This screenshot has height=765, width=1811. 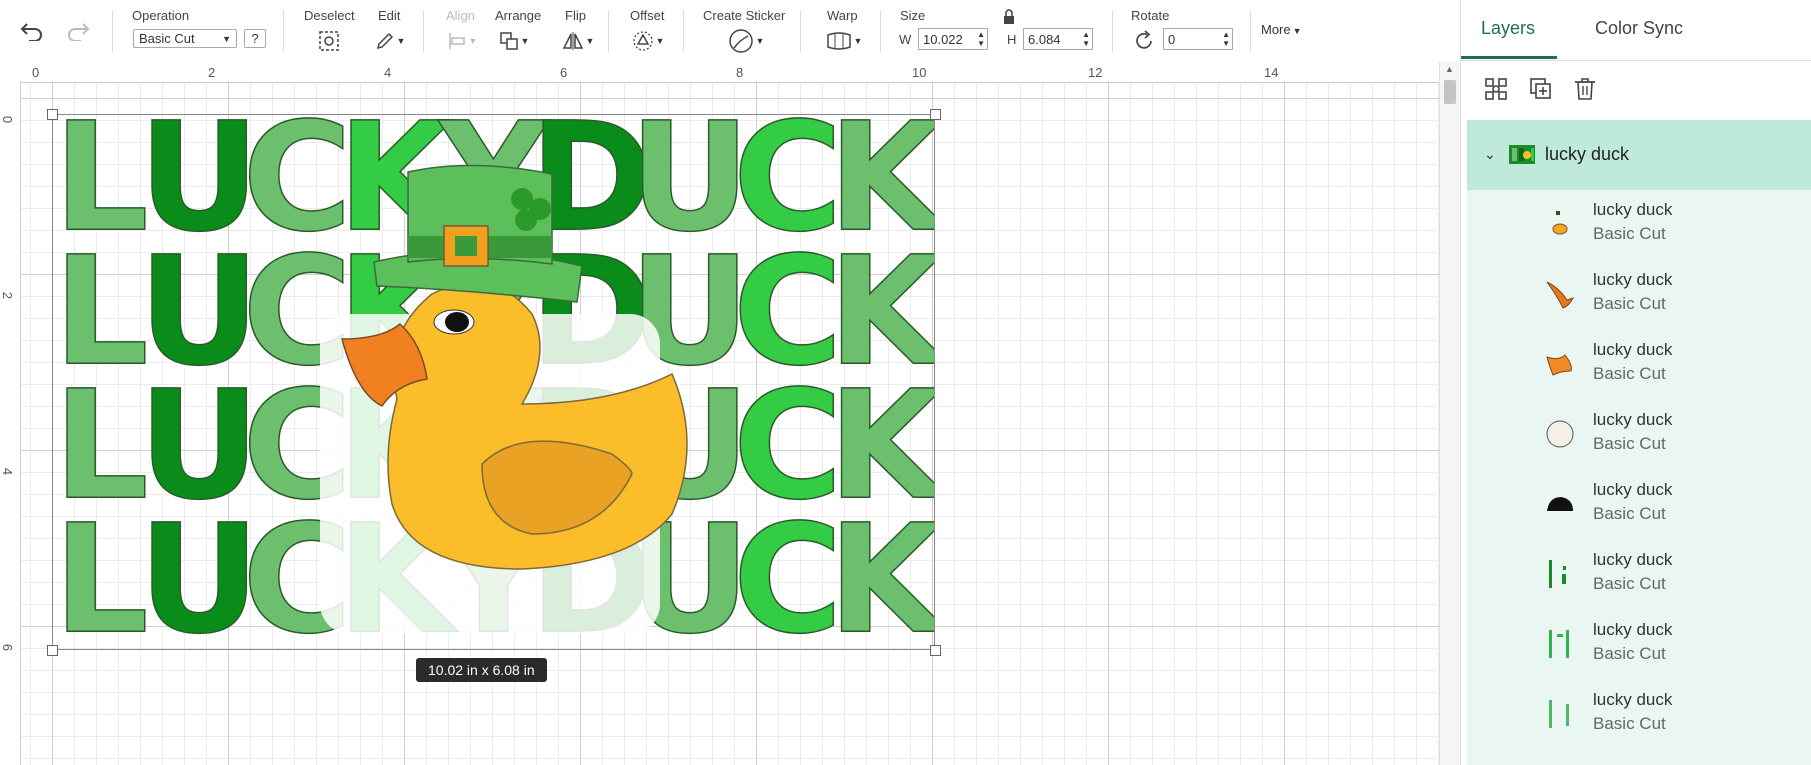 I want to click on rotate-input: 0 ▲ ▼, so click(x=1198, y=39).